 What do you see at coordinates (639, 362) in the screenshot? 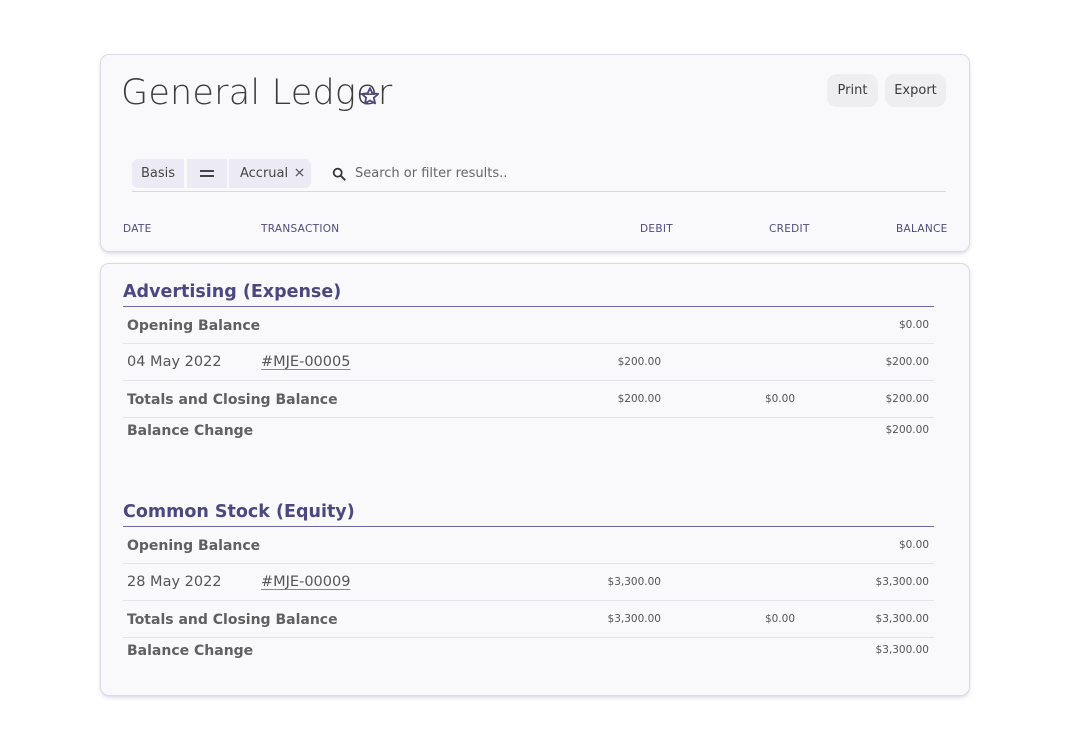
I see `entry-debit: $200.00` at bounding box center [639, 362].